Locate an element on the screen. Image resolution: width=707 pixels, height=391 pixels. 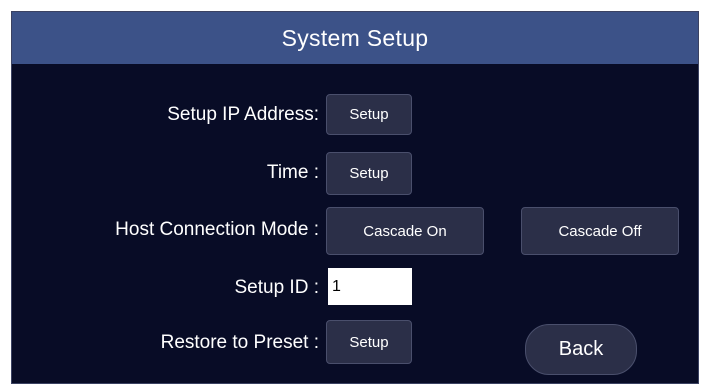
ip-address-label: Setup IP Address: is located at coordinates (243, 114).